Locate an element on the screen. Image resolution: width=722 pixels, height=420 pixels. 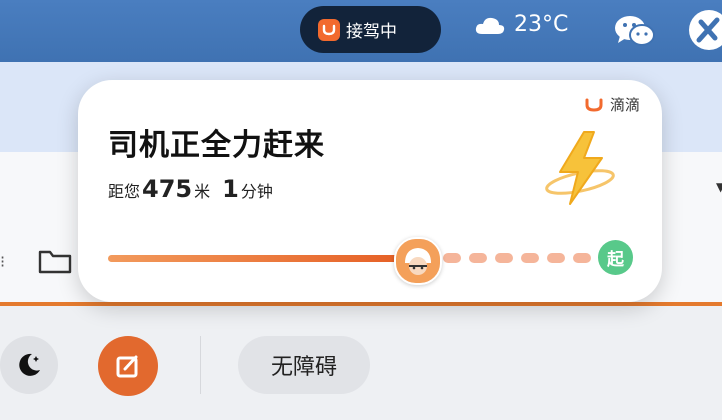
driver-avatar is located at coordinates (418, 261).